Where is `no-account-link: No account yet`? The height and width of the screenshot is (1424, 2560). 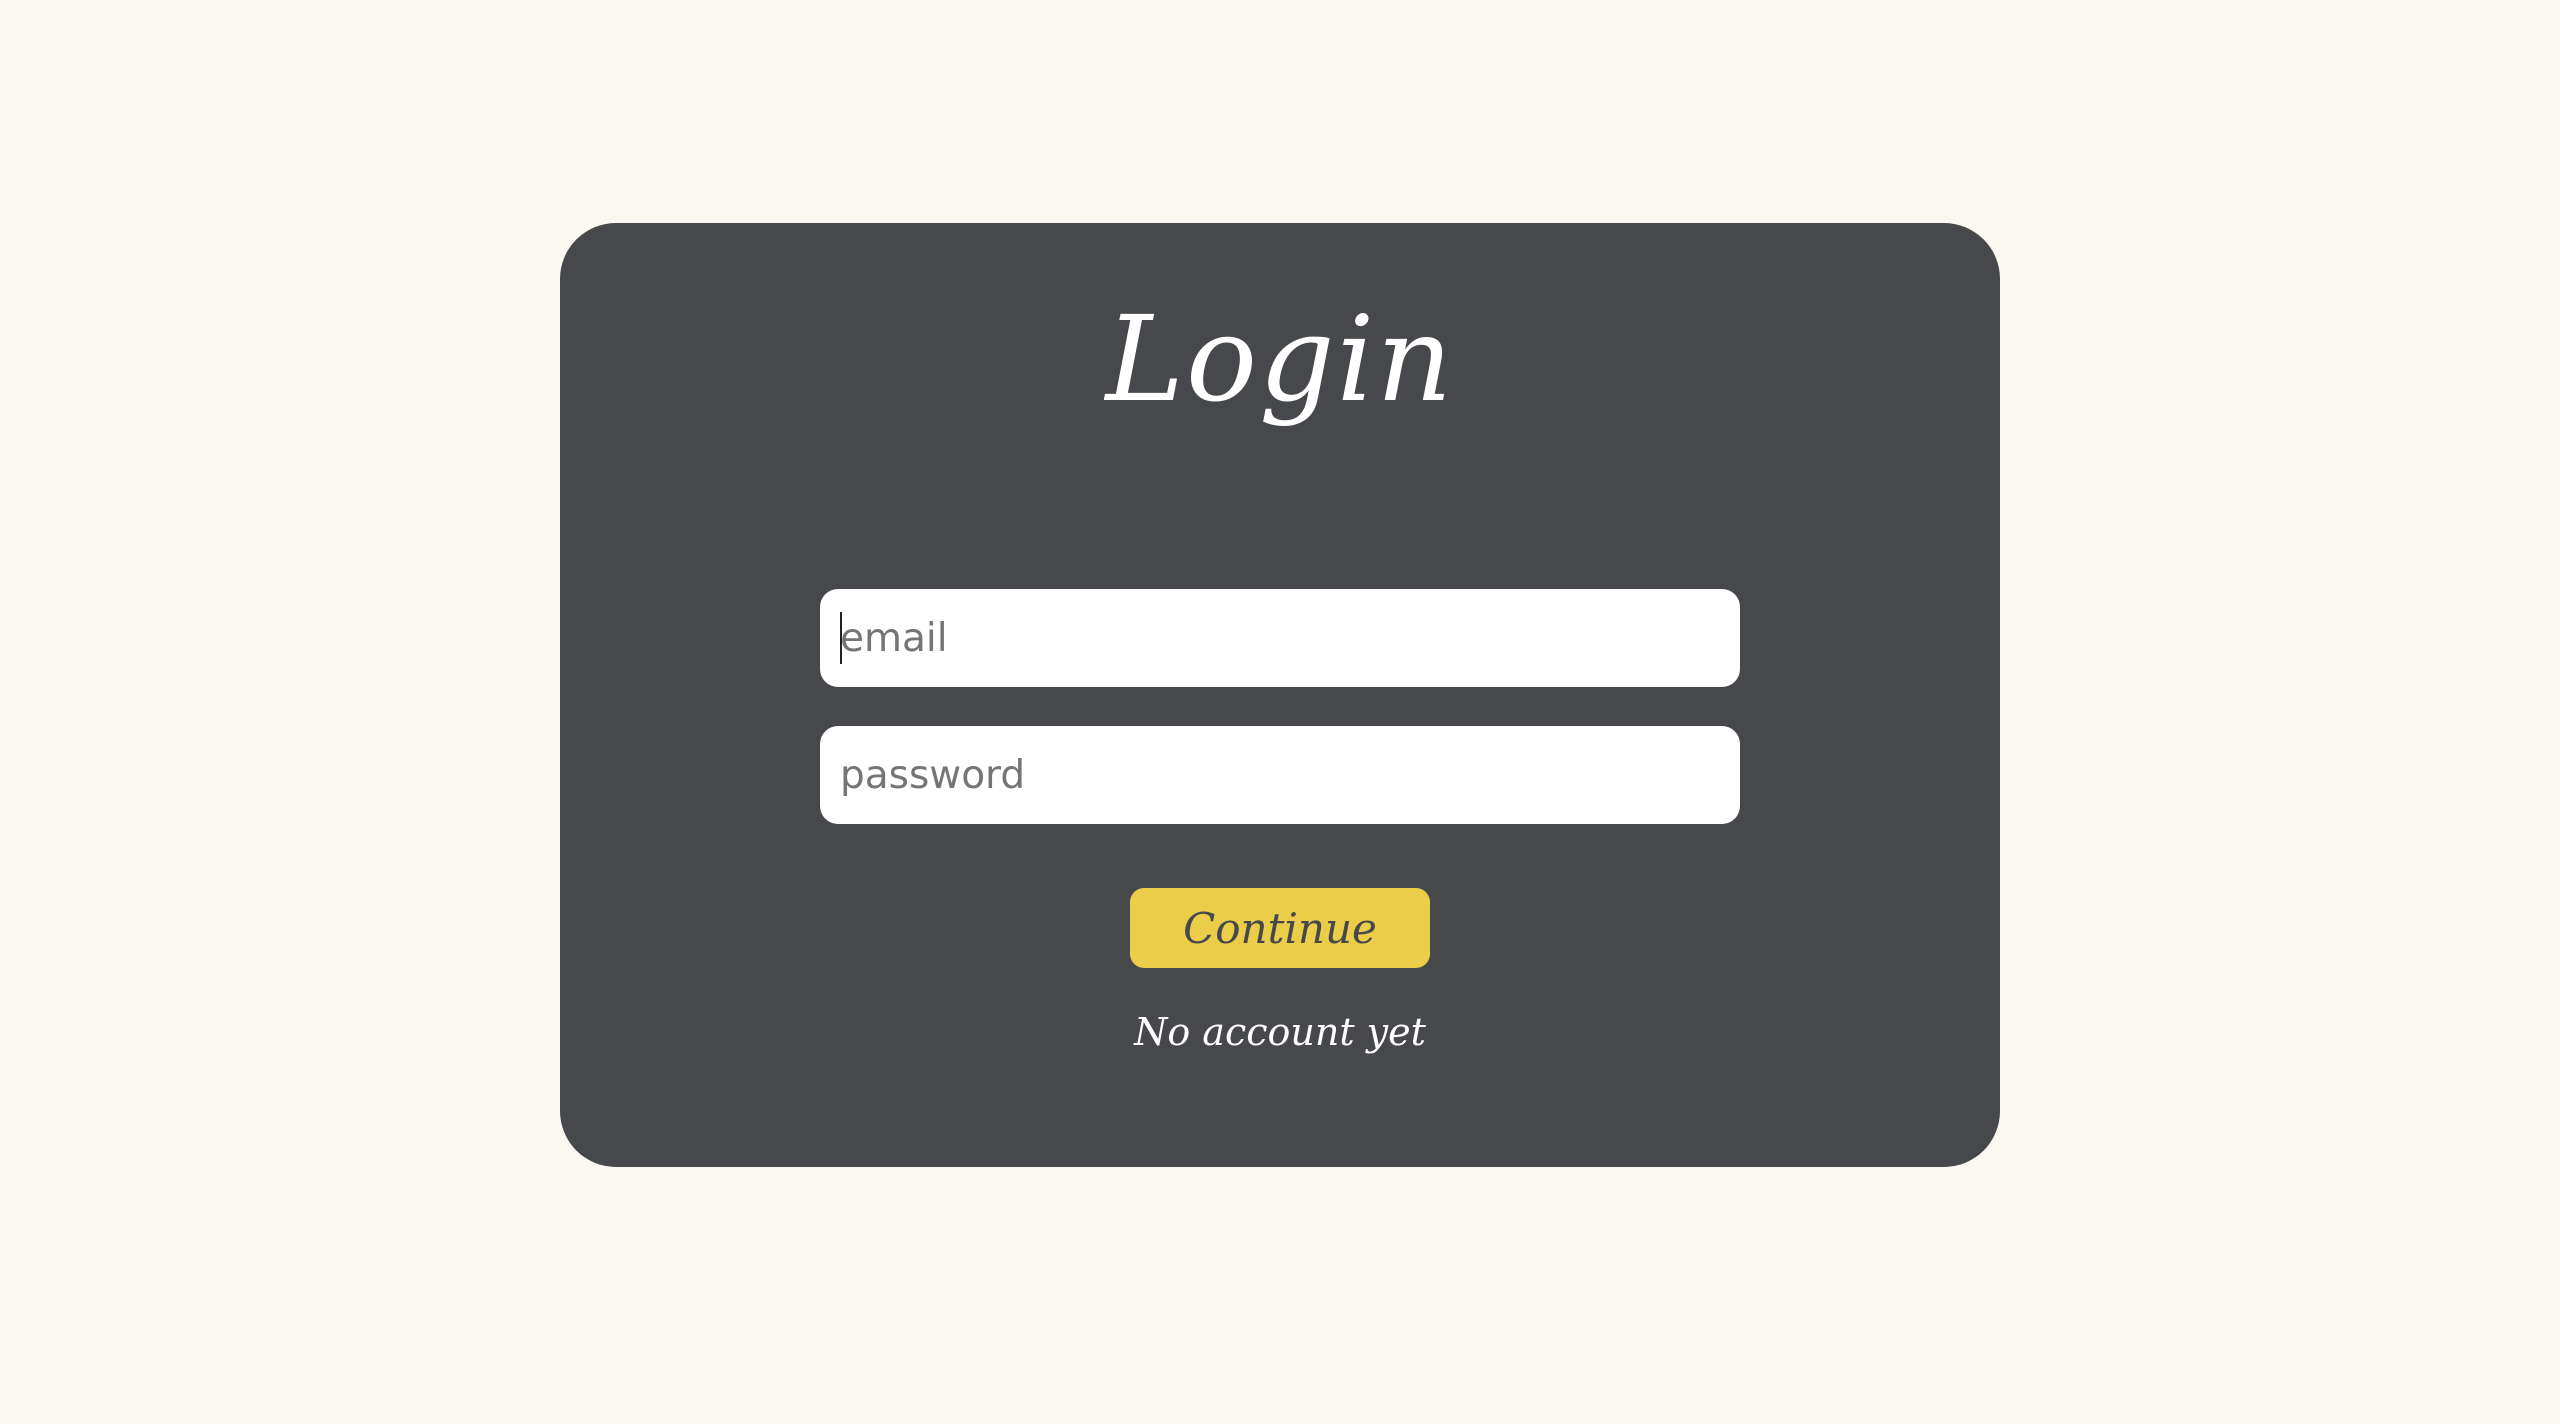 no-account-link: No account yet is located at coordinates (1280, 1032).